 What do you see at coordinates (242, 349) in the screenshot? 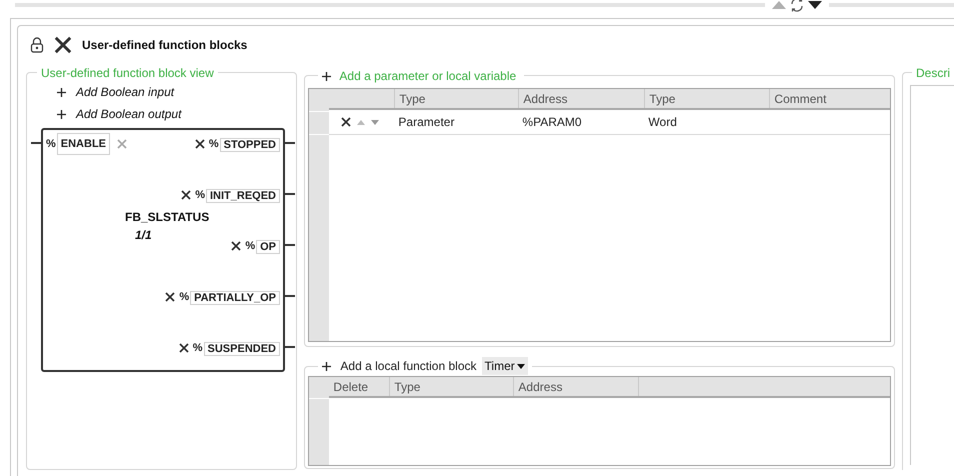
I see `port-name: SUSPENDED` at bounding box center [242, 349].